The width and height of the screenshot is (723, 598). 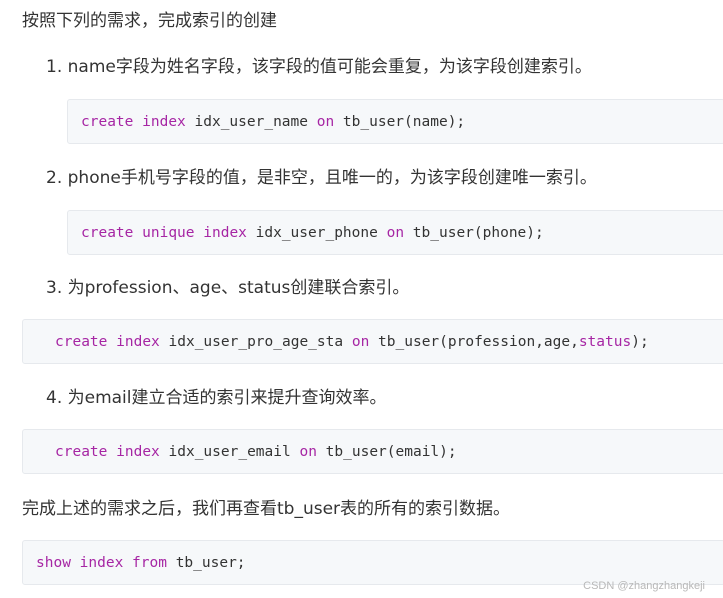 What do you see at coordinates (168, 232) in the screenshot?
I see `code-keyword: unique` at bounding box center [168, 232].